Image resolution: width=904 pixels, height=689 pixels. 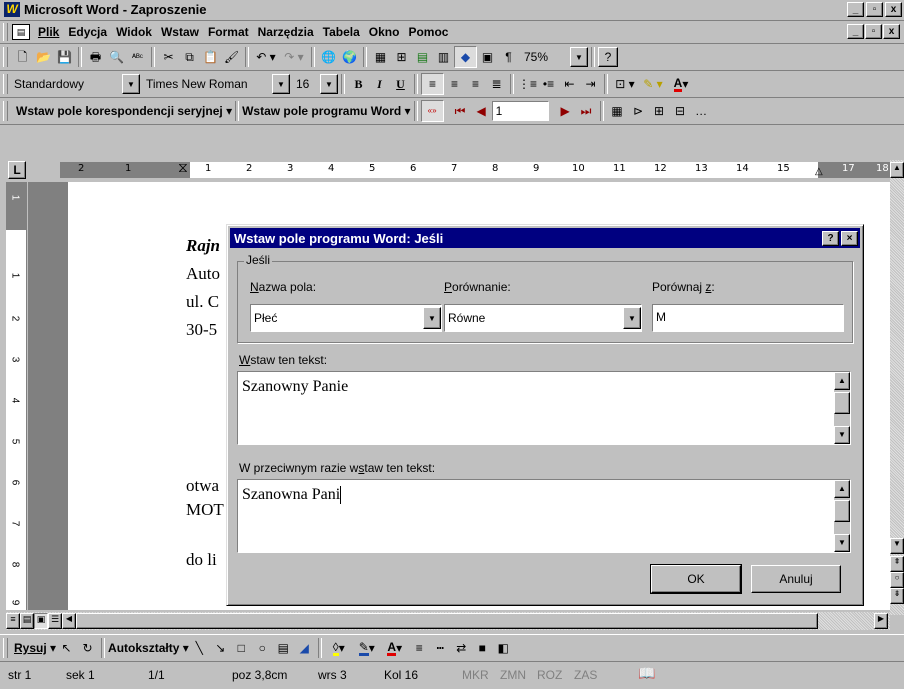 I want to click on 3d-icon: ◧, so click(x=503, y=648).